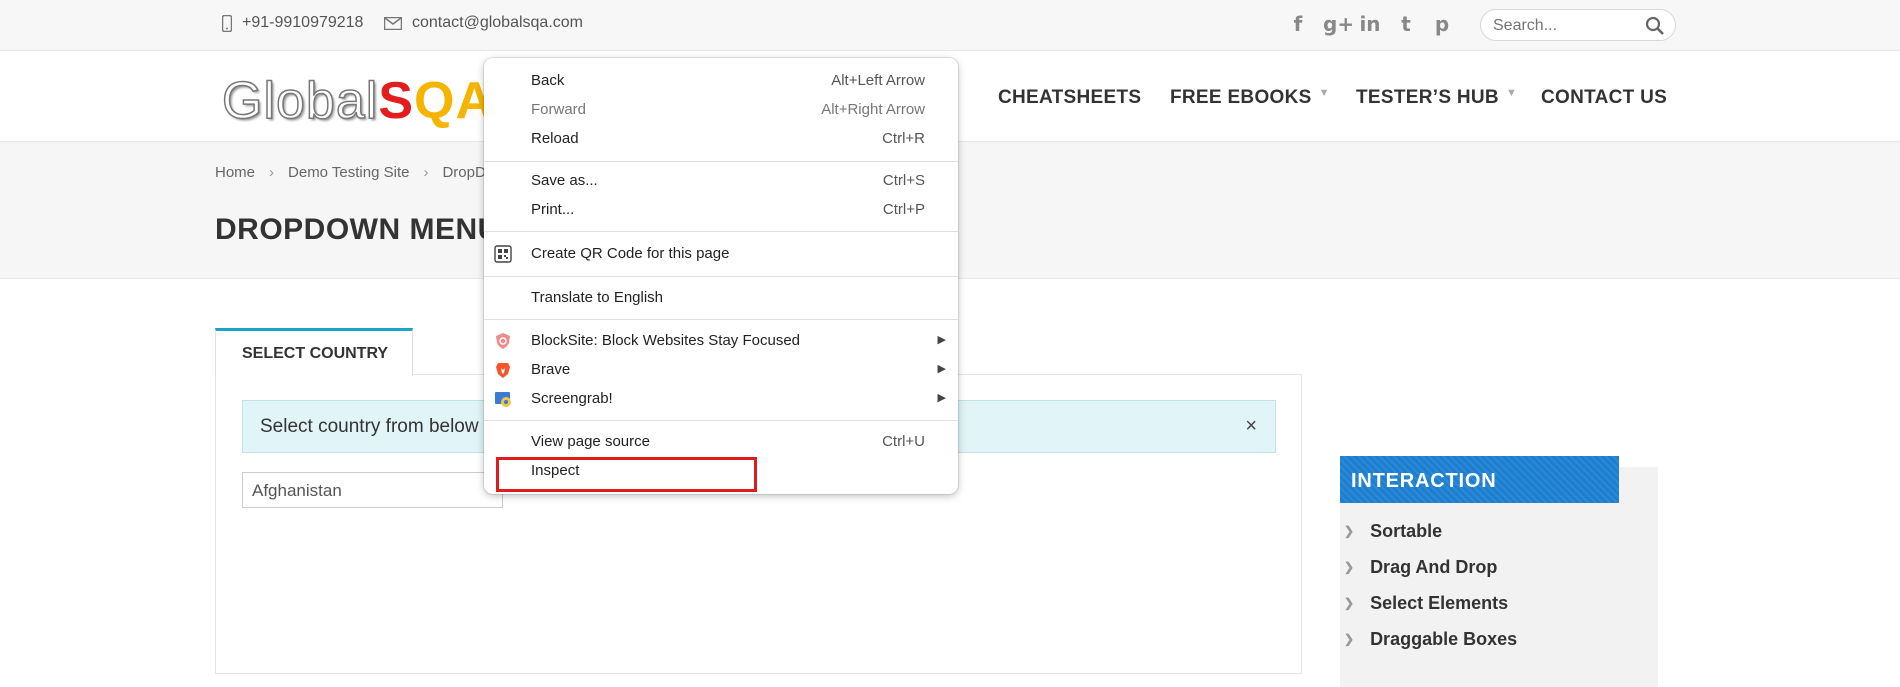  I want to click on email-address: contact@globalsqa.com, so click(497, 23).